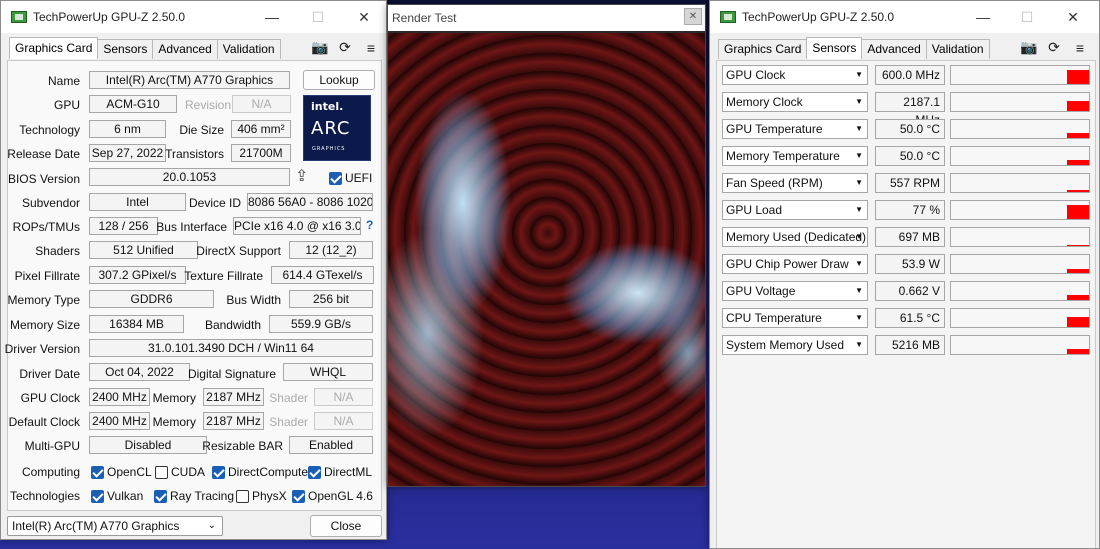 The height and width of the screenshot is (549, 1100). Describe the element at coordinates (52, 446) in the screenshot. I see `multi-gpu-label: Multi-GPU` at that location.